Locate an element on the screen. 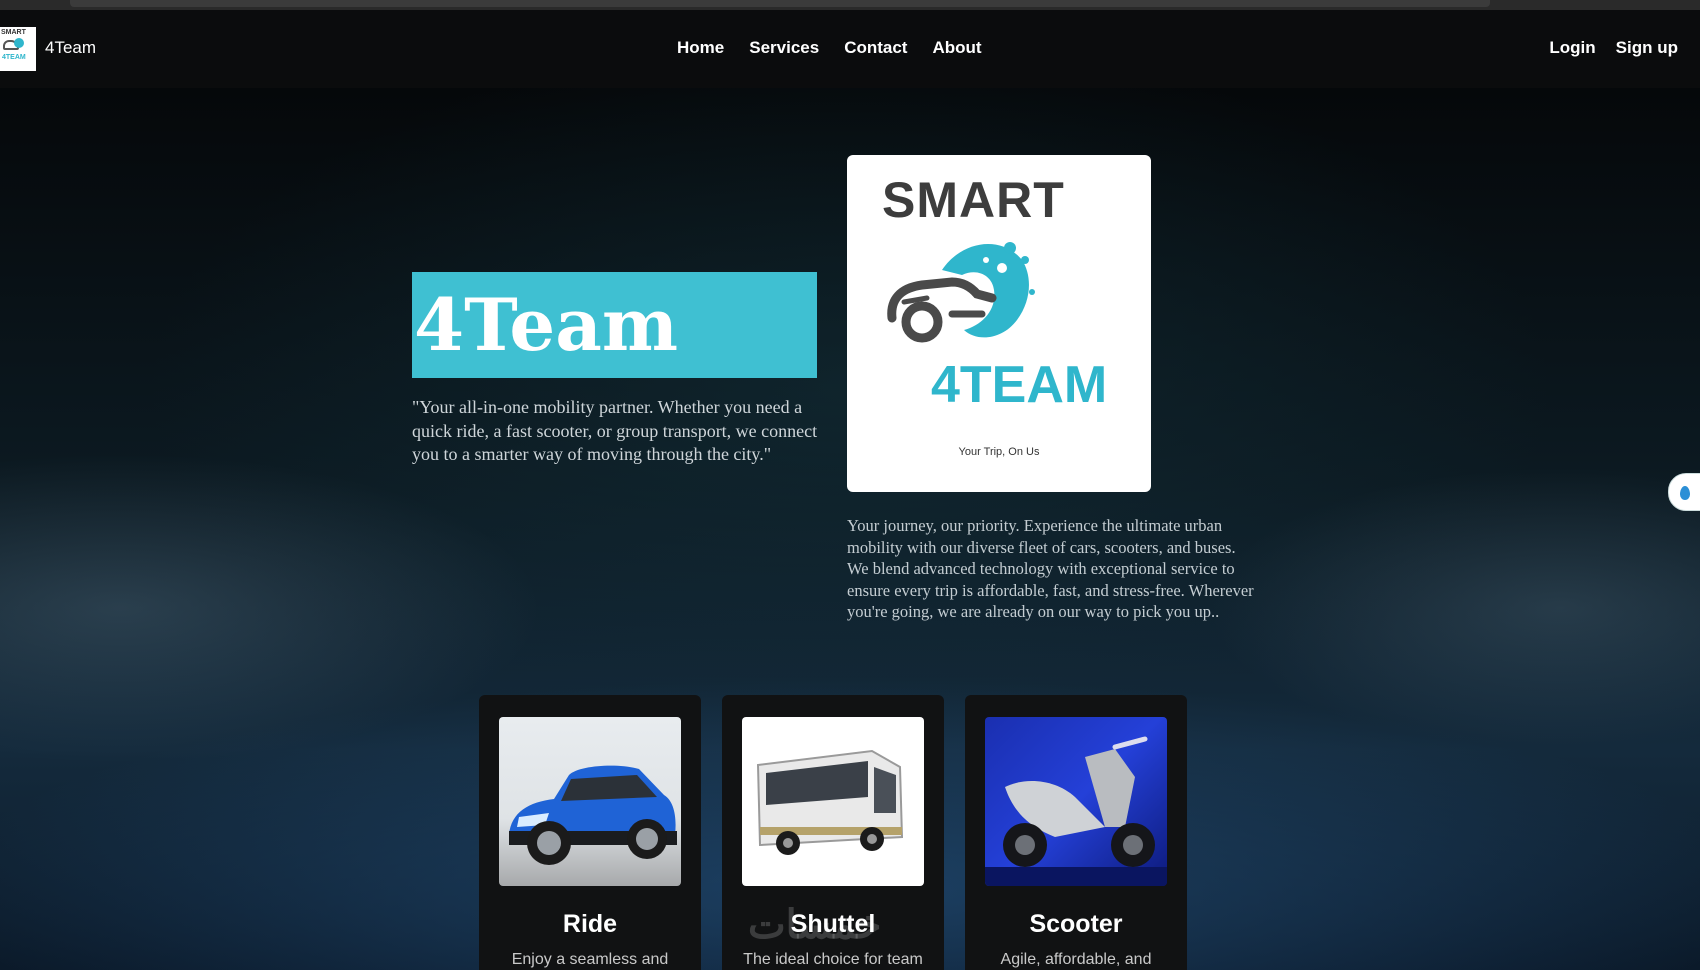 The width and height of the screenshot is (1700, 970). service-card-title: Ride is located at coordinates (590, 924).